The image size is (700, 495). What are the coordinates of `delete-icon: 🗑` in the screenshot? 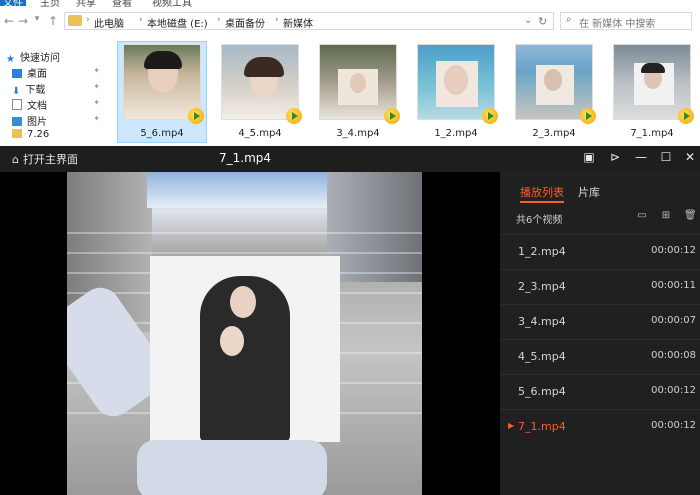 It's located at (690, 215).